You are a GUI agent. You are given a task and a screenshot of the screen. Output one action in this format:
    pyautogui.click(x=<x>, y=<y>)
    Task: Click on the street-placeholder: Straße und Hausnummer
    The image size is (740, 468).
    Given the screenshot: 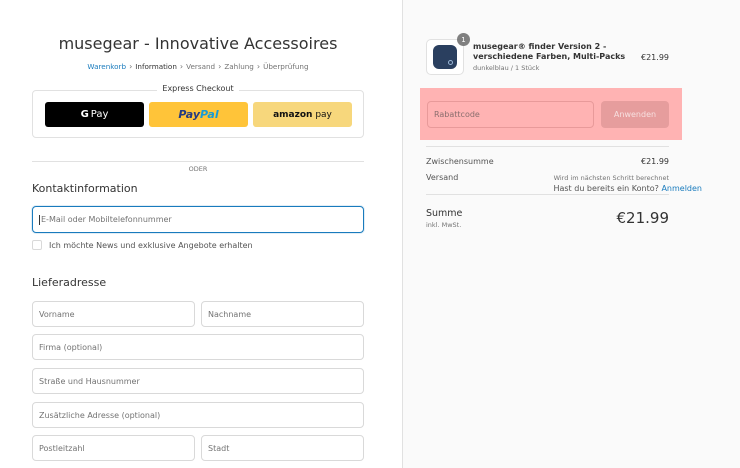 What is the action you would take?
    pyautogui.click(x=89, y=381)
    